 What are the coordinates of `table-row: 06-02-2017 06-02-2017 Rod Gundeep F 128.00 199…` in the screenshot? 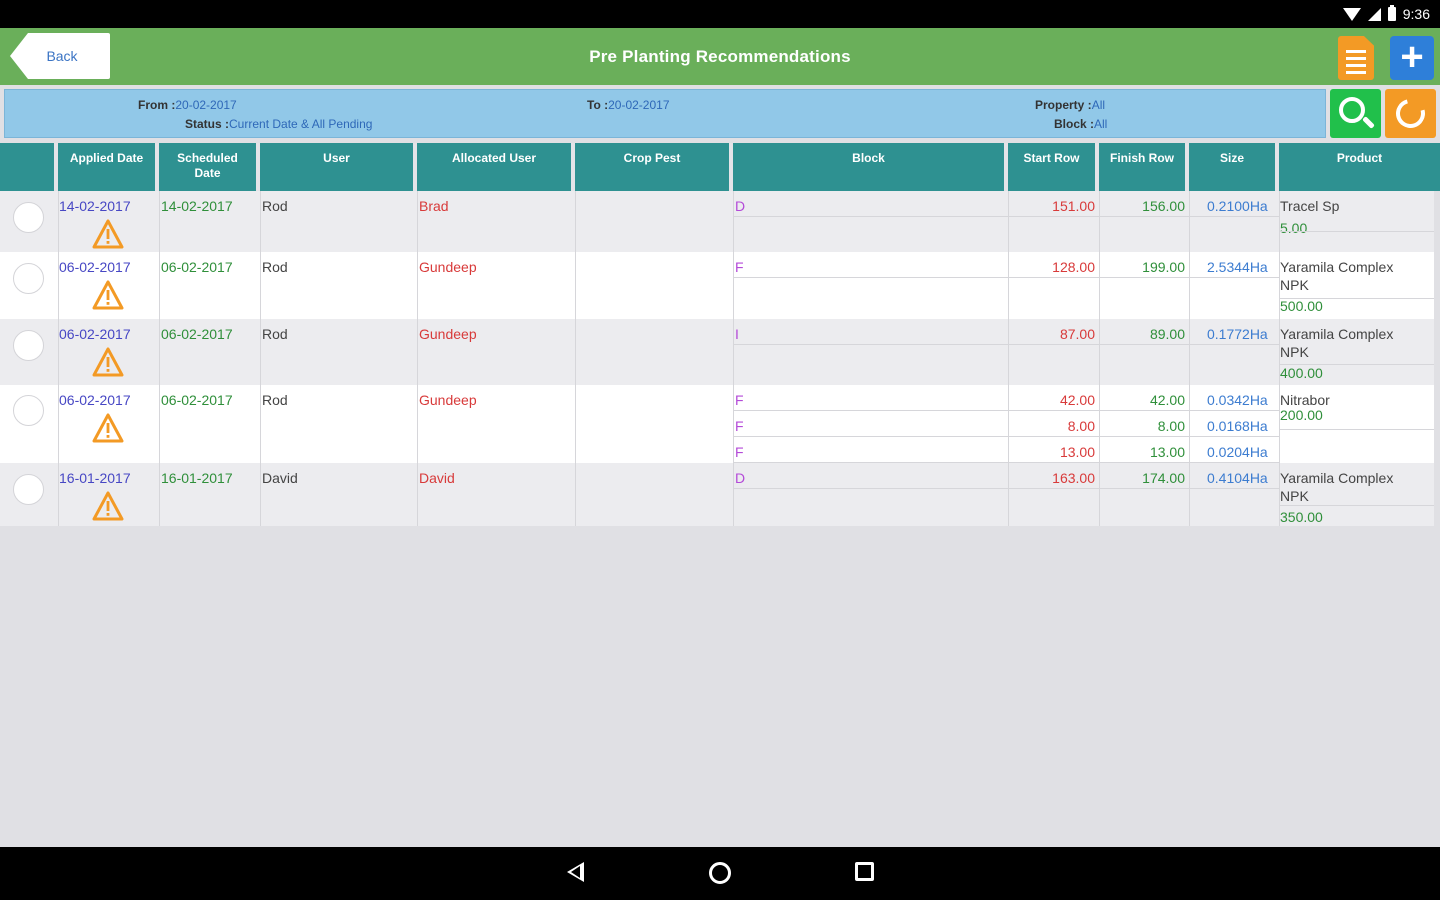 It's located at (717, 285).